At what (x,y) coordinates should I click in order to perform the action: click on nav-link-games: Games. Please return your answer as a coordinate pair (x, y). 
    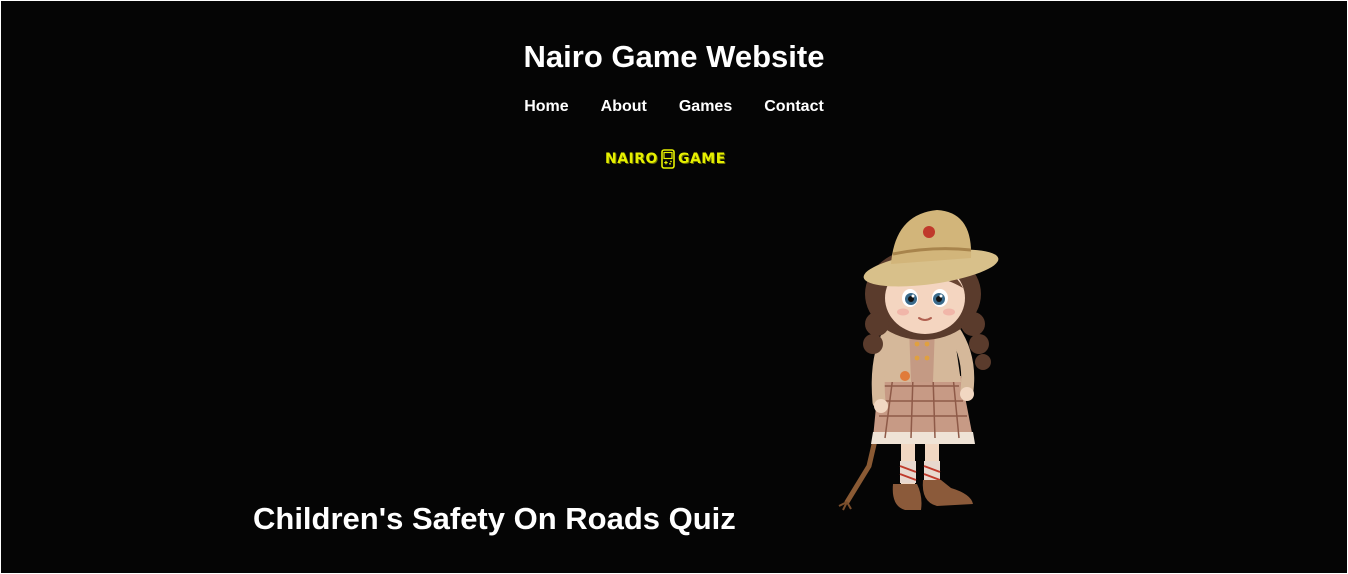
    Looking at the image, I should click on (705, 107).